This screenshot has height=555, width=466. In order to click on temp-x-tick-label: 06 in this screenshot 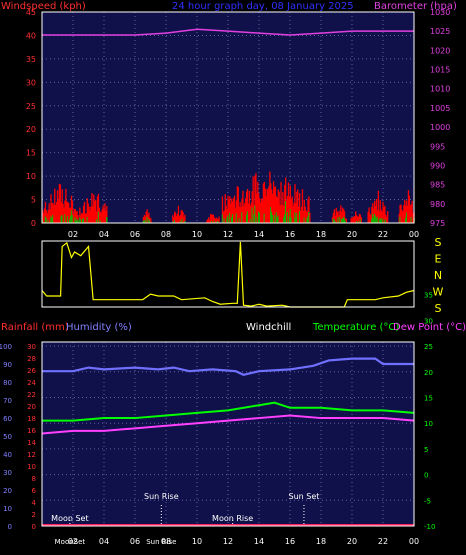, I will do `click(135, 541)`.